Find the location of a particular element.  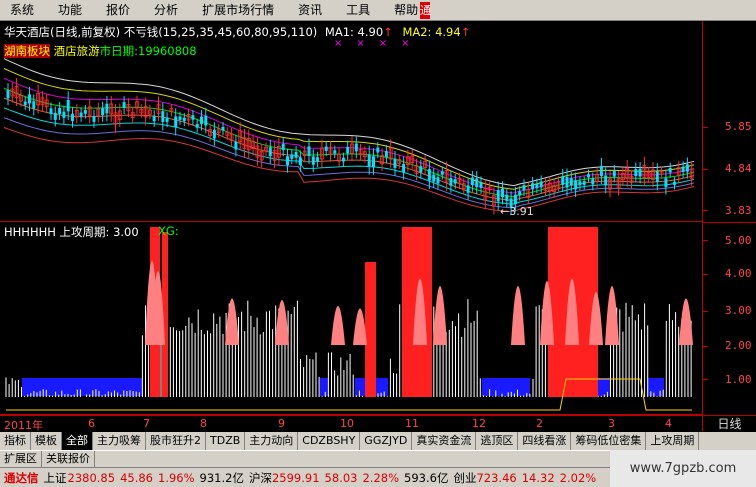

menu-corner-badge: 通 is located at coordinates (425, 10).